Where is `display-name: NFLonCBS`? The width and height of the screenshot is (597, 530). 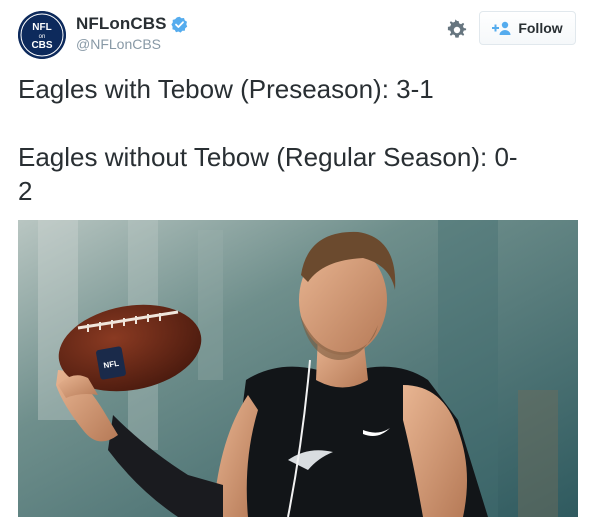
display-name: NFLonCBS is located at coordinates (121, 24).